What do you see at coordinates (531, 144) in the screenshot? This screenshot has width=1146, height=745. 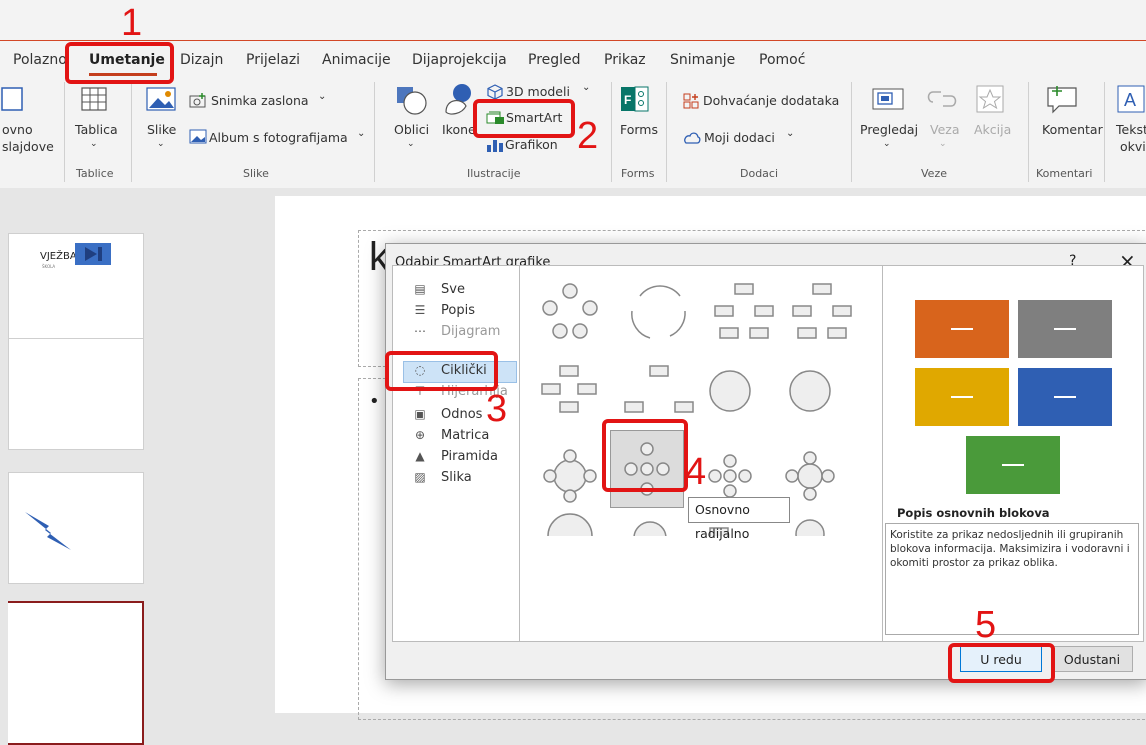 I see `chart-label: Grafikon` at bounding box center [531, 144].